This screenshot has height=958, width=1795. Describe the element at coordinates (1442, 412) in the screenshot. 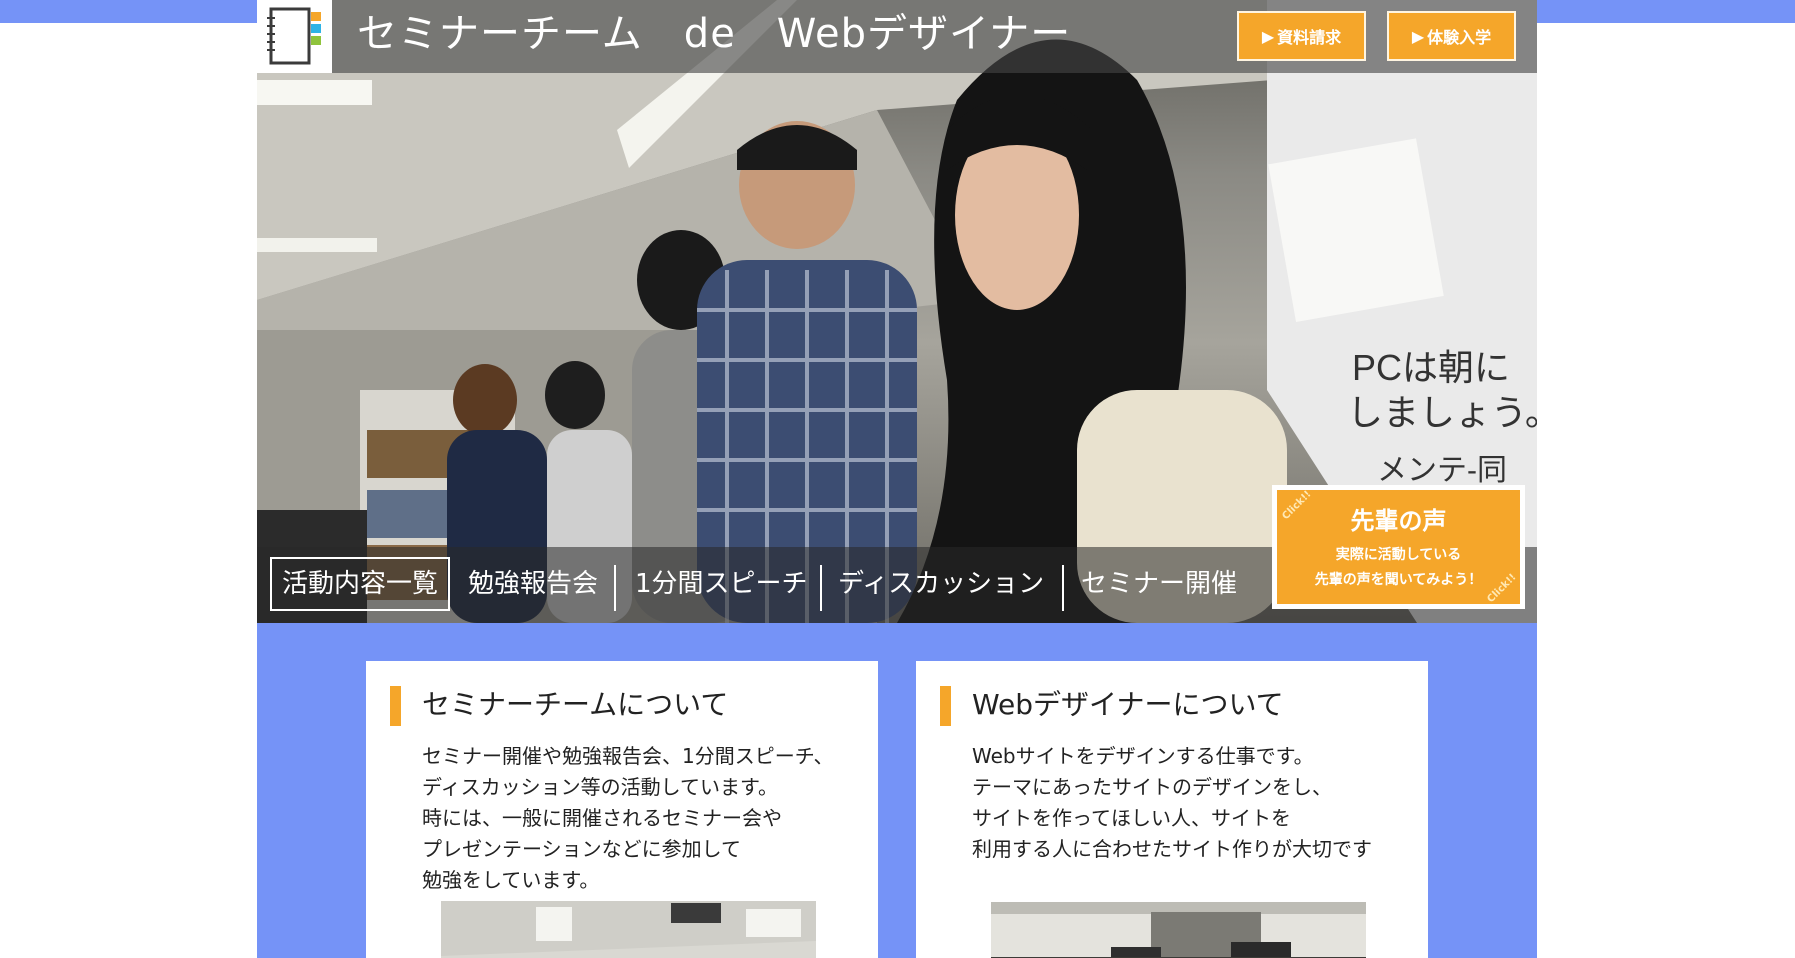

I see `svg-text: しましょう。` at that location.